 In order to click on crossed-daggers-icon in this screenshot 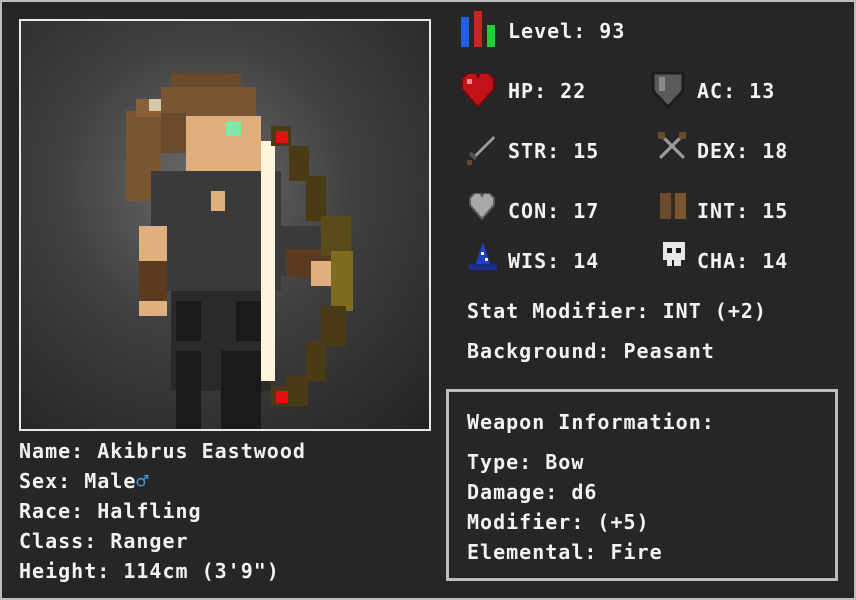, I will do `click(672, 146)`.